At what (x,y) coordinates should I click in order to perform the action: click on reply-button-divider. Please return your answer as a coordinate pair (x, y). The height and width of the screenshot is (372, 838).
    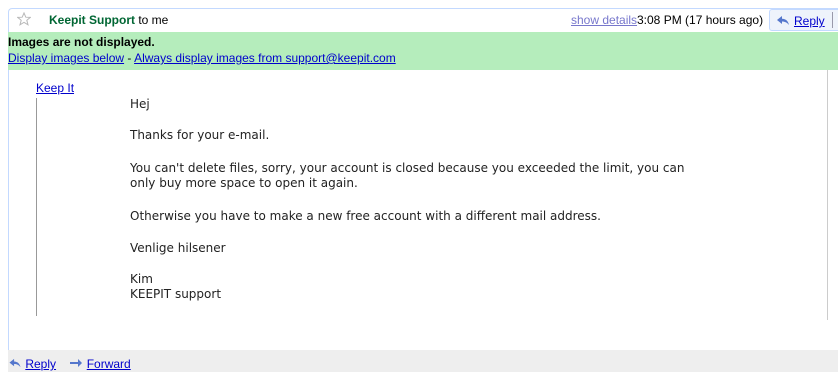
    Looking at the image, I should click on (832, 20).